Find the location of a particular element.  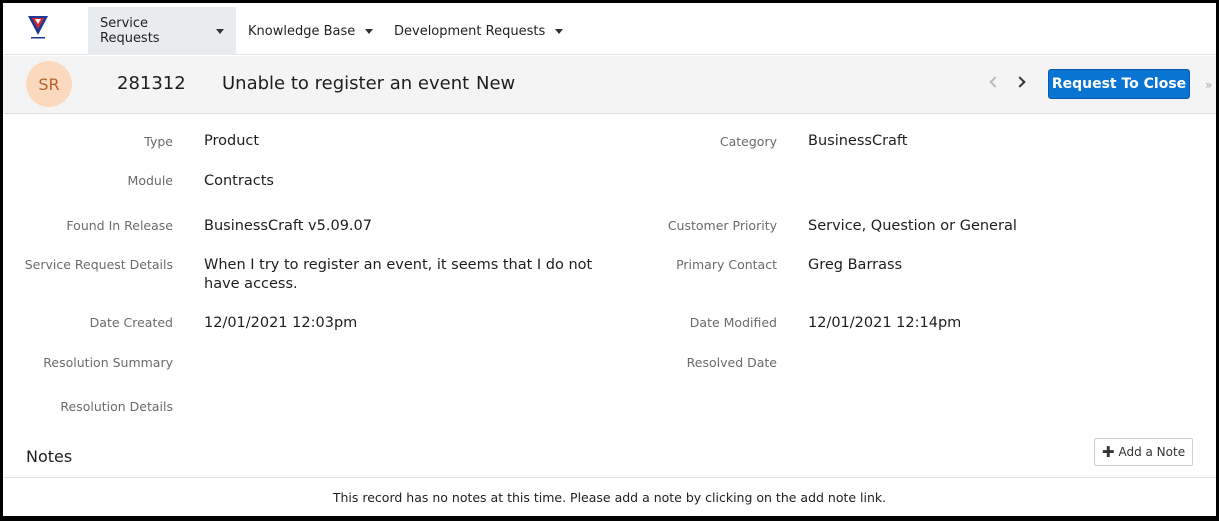

resolved-date-label: Resolved Date is located at coordinates (731, 362).